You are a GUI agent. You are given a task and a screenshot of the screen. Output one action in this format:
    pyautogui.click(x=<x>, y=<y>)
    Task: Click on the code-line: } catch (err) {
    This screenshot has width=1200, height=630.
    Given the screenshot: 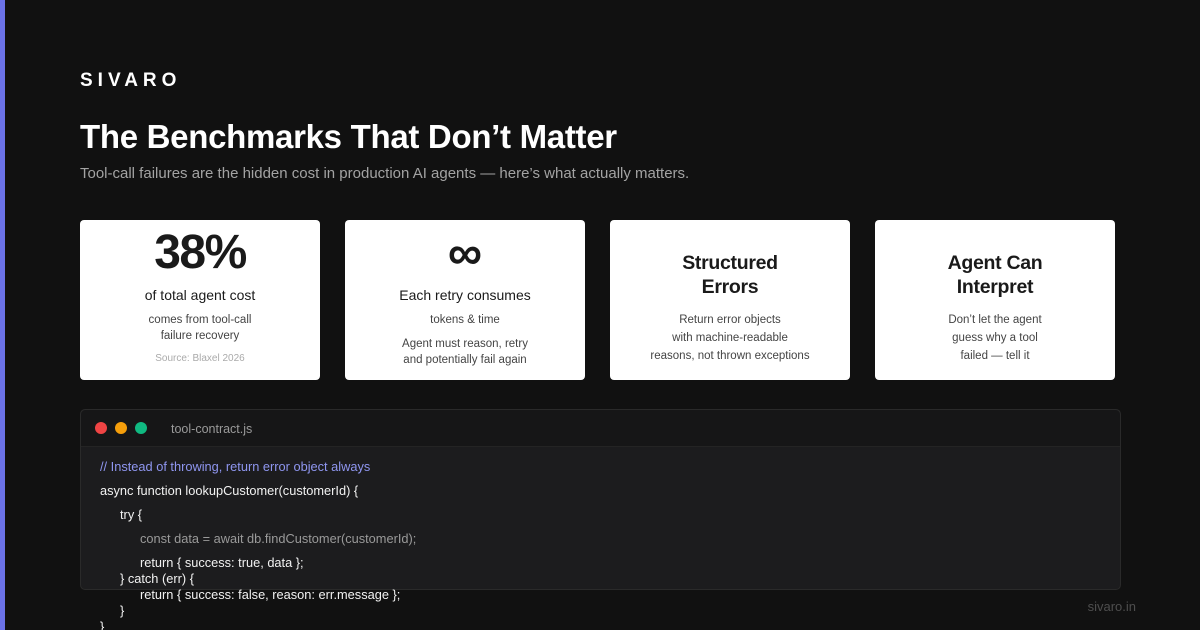 What is the action you would take?
    pyautogui.click(x=157, y=578)
    